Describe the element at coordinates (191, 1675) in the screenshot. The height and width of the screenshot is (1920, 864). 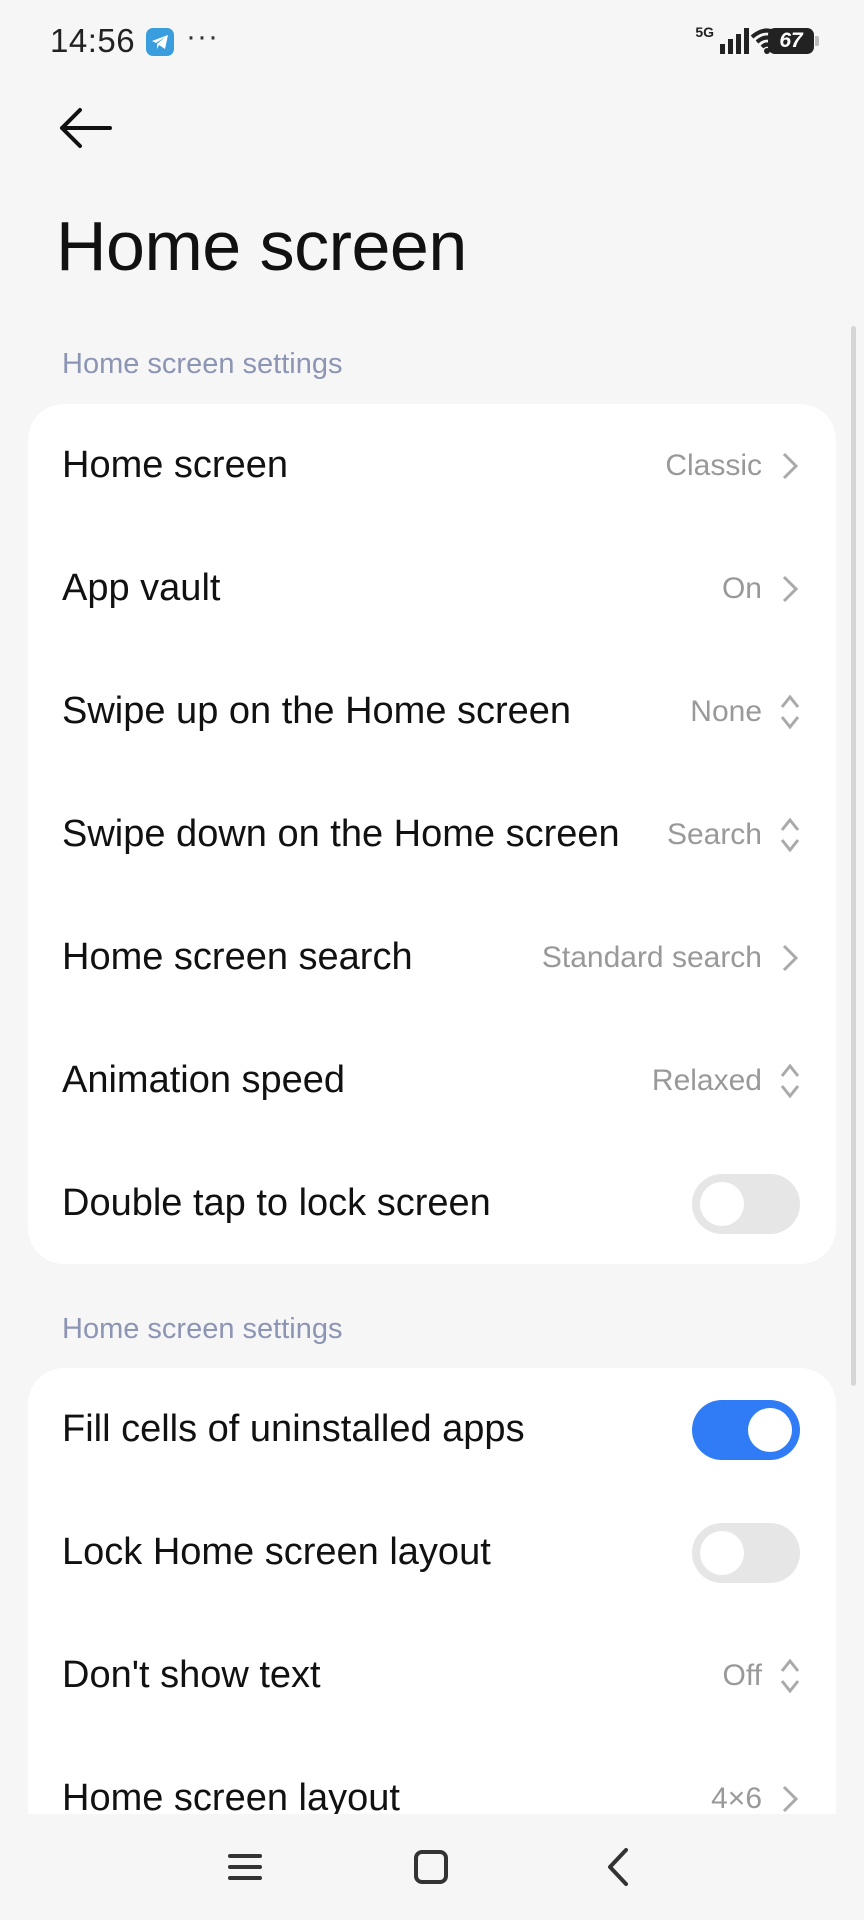
I see `setting-label: Don't show text` at that location.